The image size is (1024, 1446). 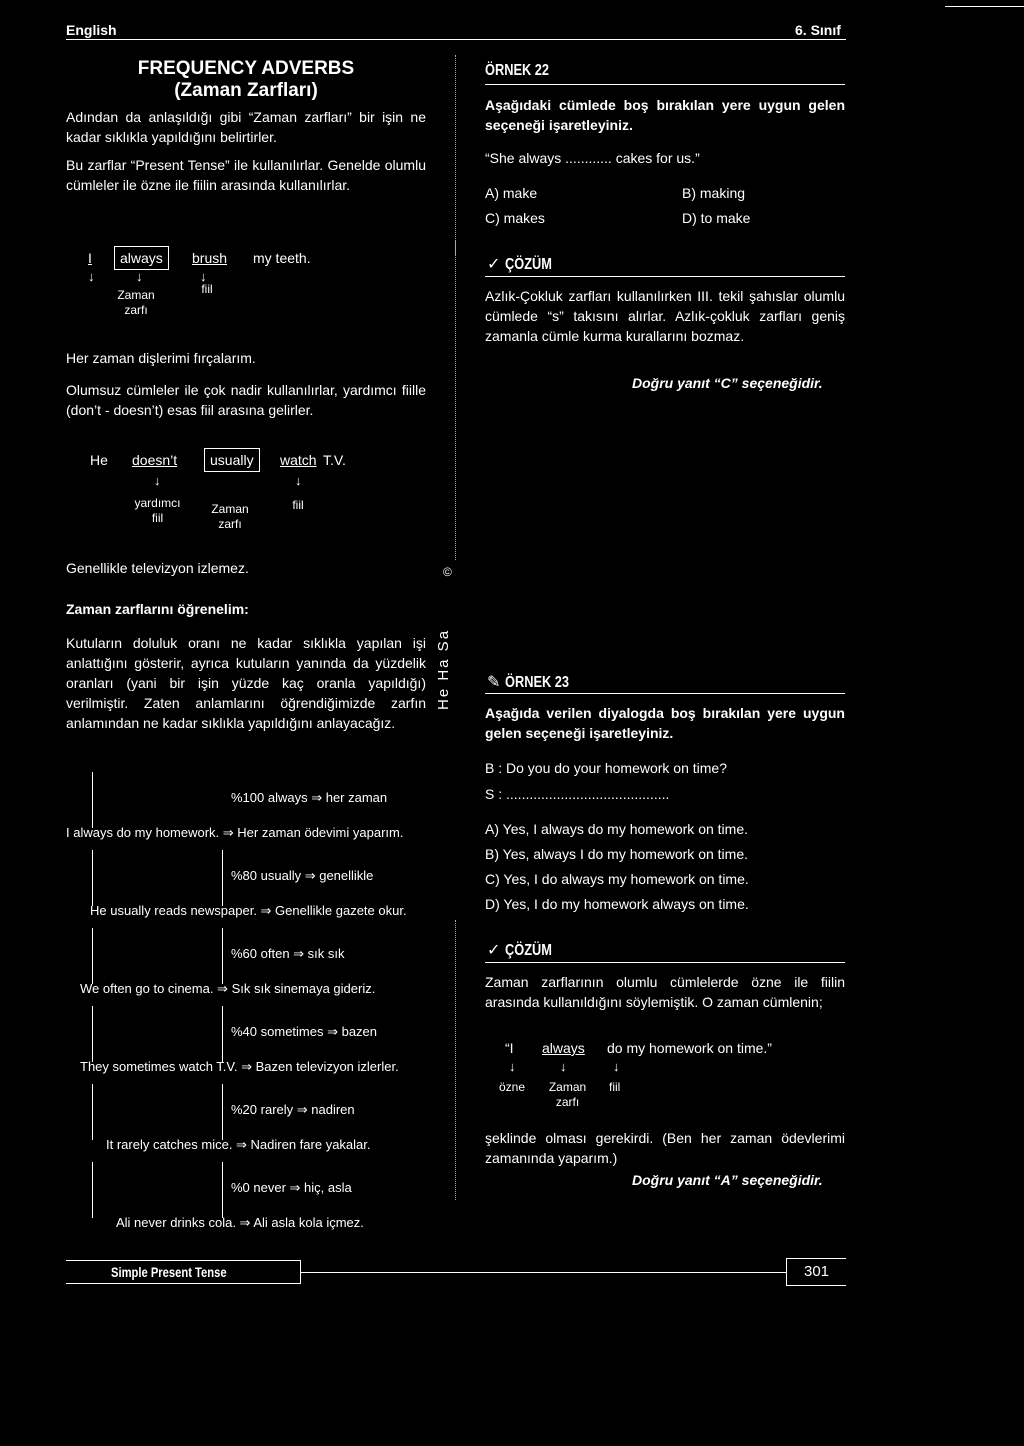 I want to click on ex2-label-auxiliary: yardımcı fiil, so click(x=157, y=510).